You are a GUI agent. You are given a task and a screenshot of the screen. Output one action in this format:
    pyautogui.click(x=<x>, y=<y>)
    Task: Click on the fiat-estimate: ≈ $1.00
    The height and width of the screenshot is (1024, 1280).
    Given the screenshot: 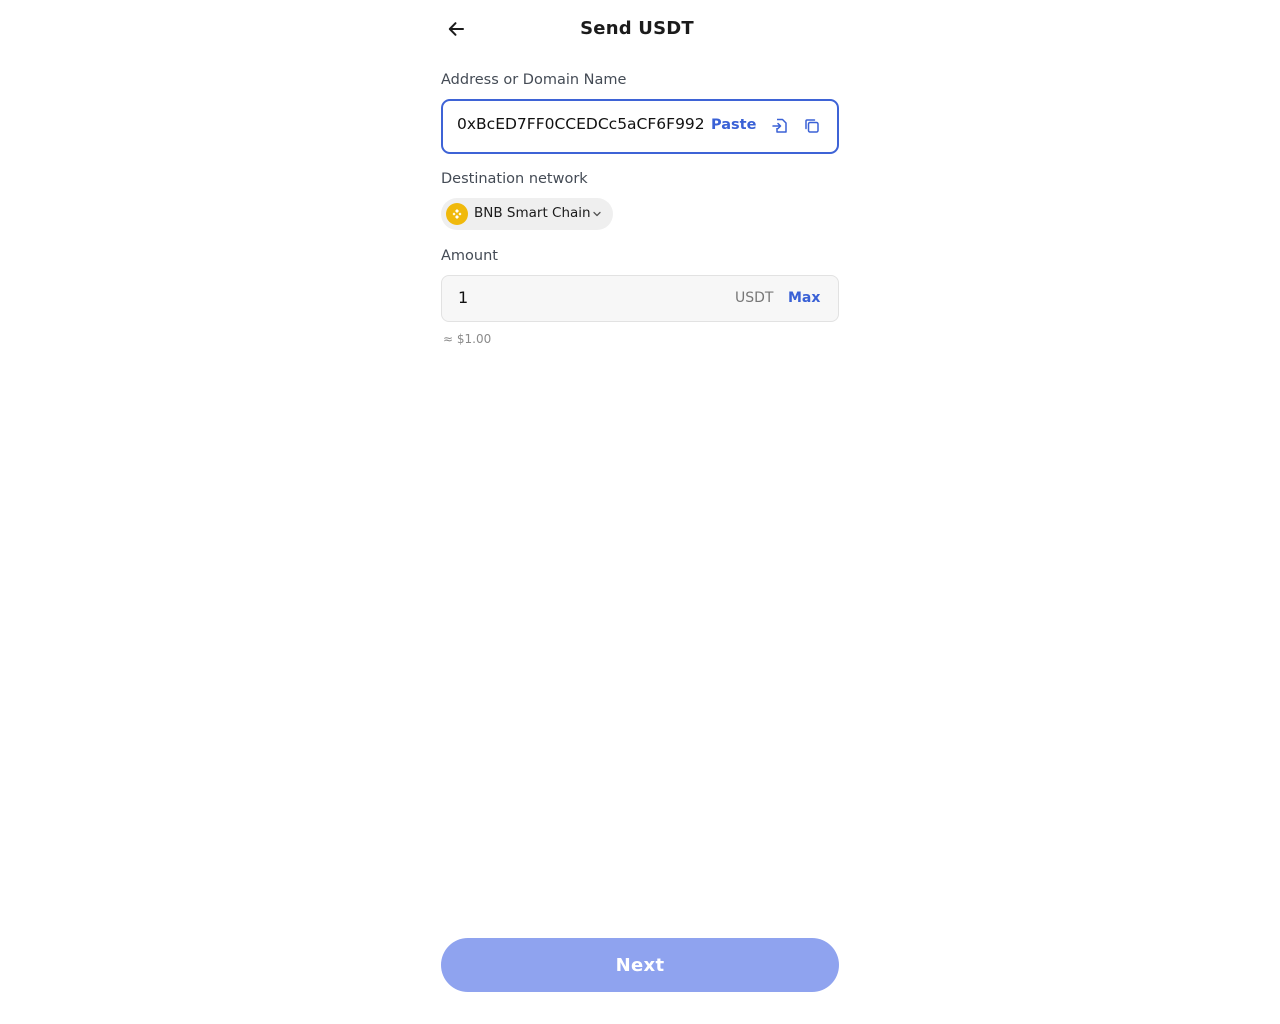 What is the action you would take?
    pyautogui.click(x=467, y=339)
    